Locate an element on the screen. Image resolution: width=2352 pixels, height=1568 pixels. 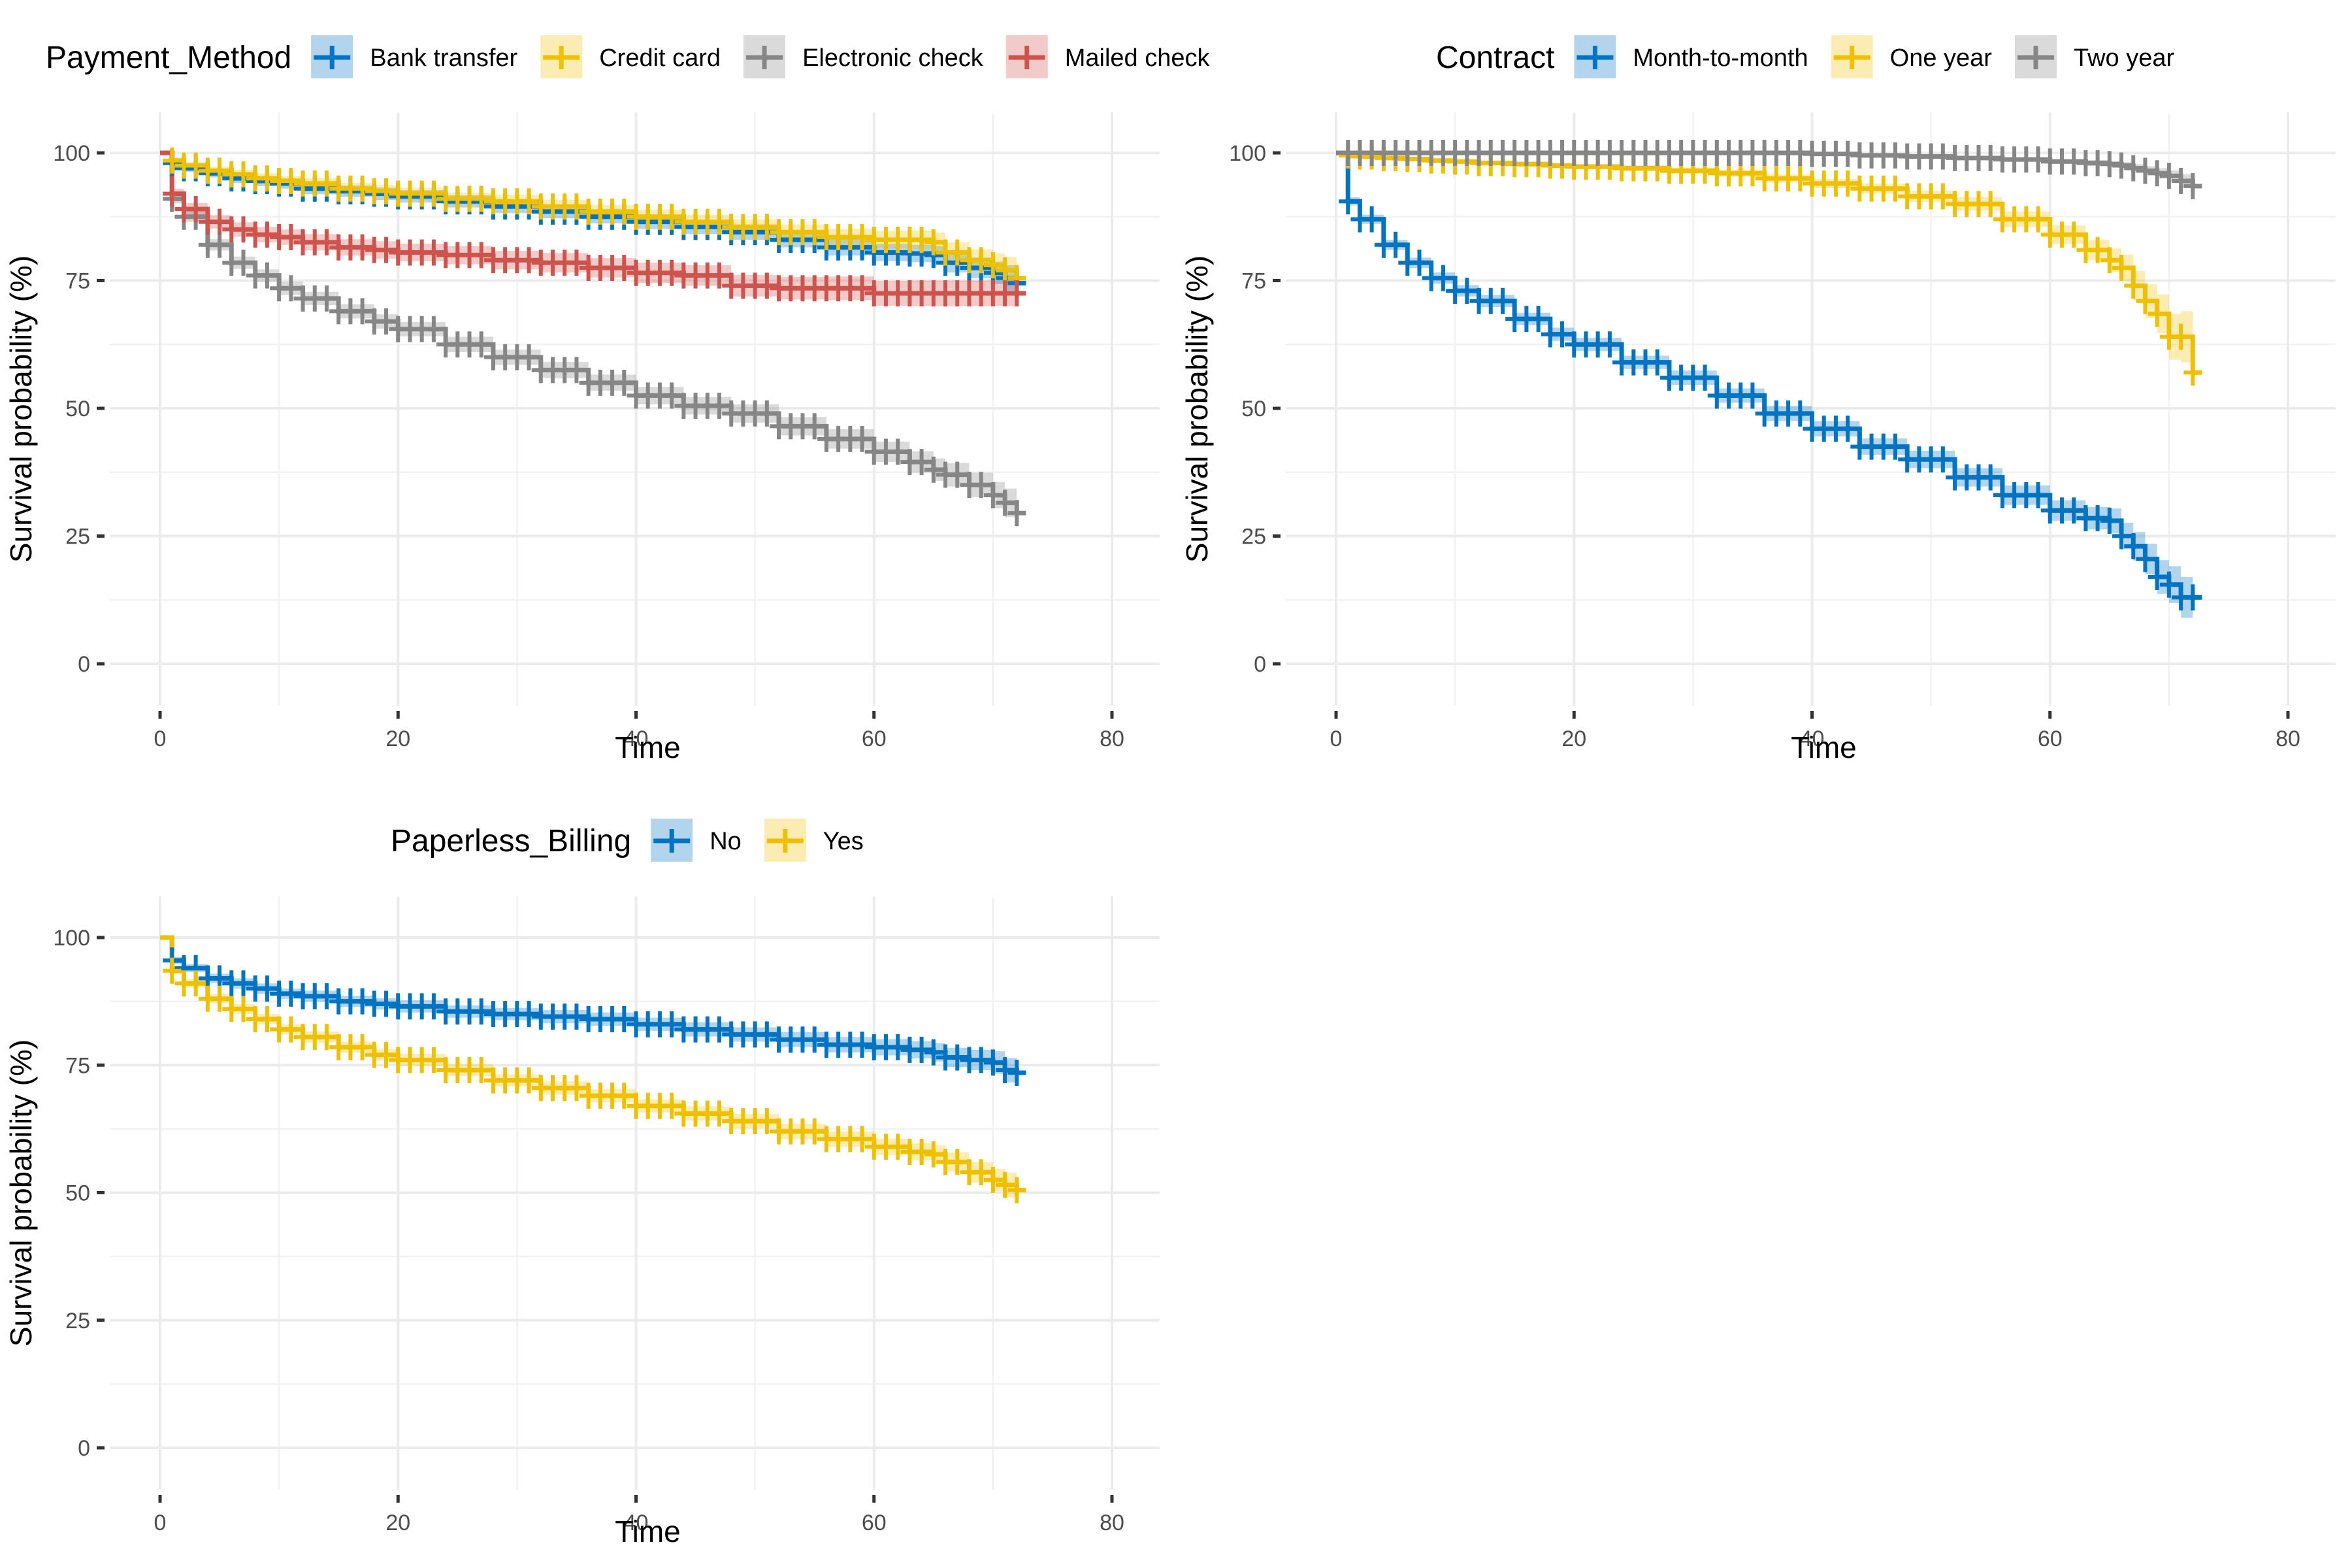
legend-label: Mailed check is located at coordinates (1138, 58).